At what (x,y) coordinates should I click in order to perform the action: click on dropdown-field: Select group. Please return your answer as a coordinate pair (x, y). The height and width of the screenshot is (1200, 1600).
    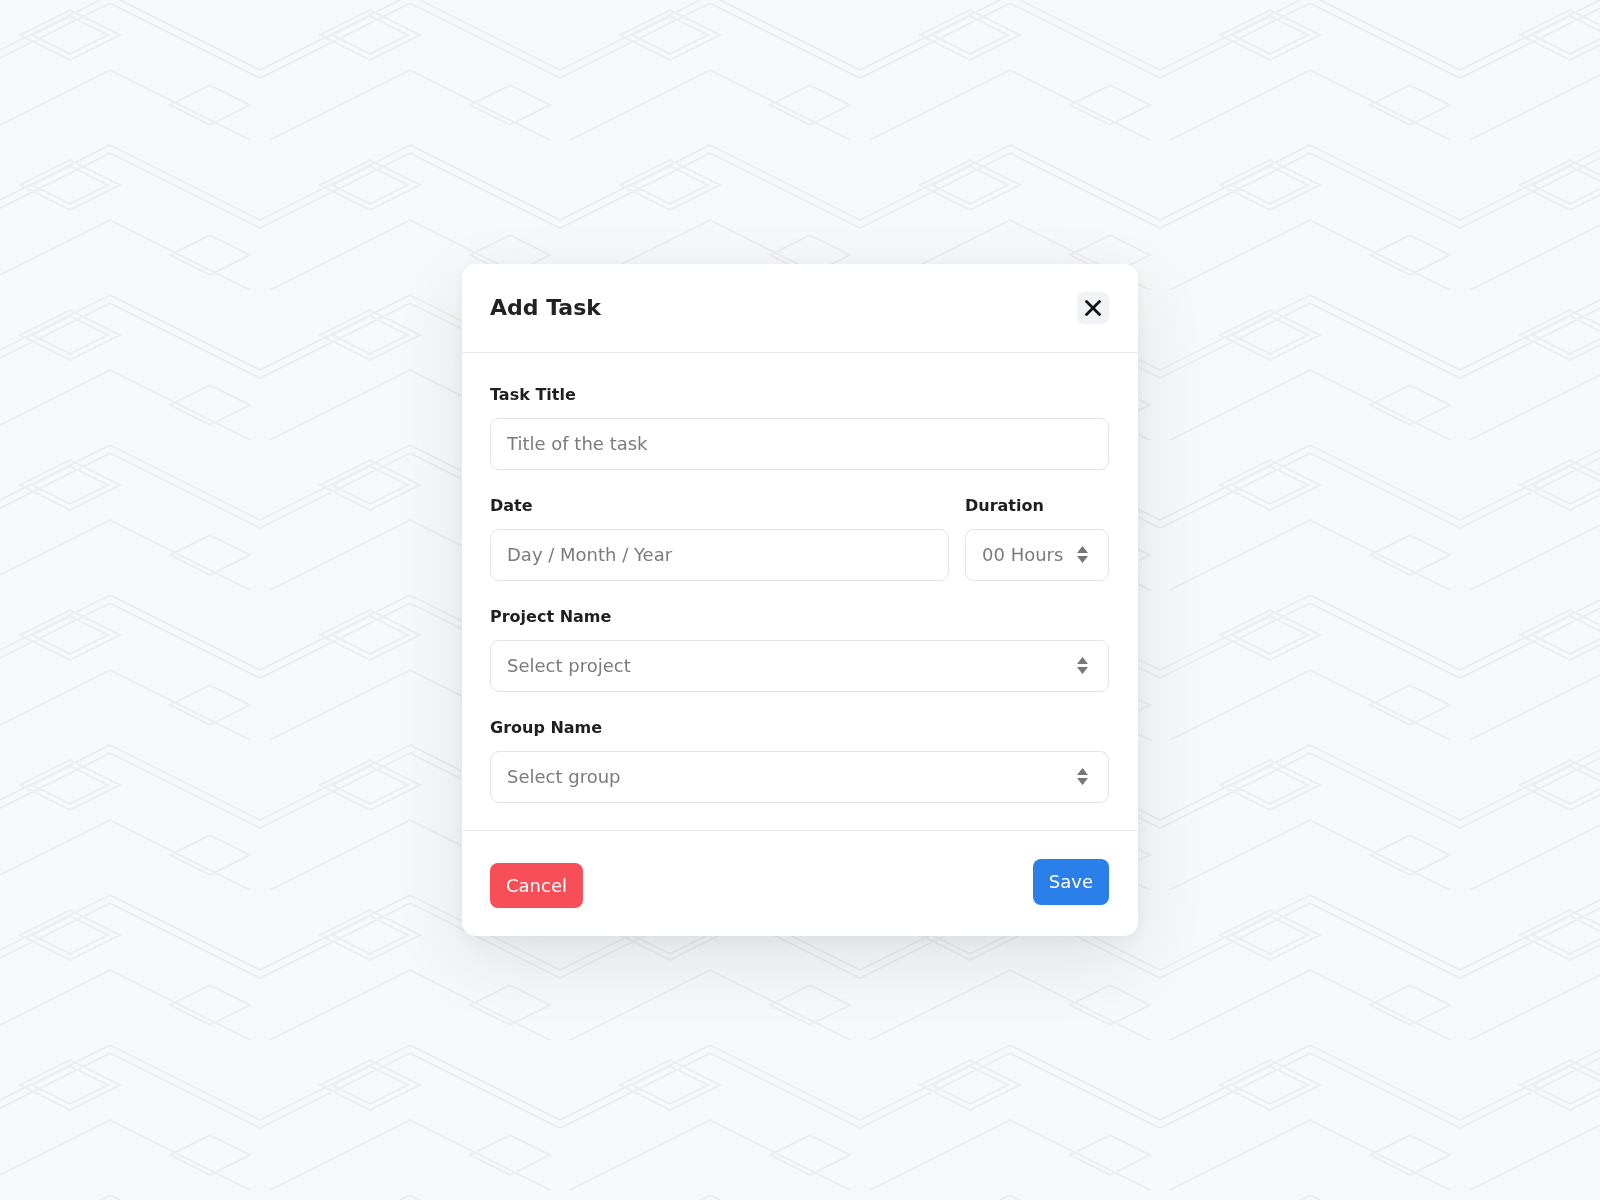
    Looking at the image, I should click on (799, 776).